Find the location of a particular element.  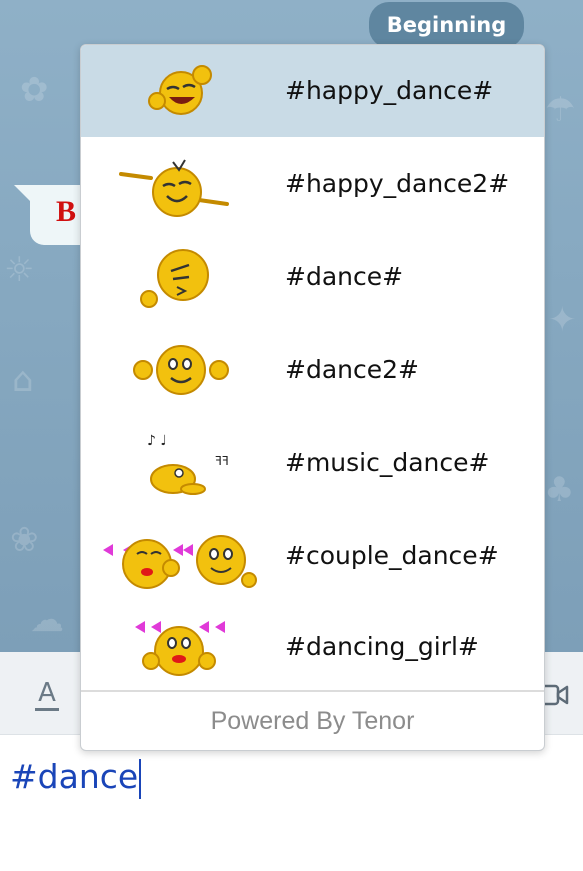

doodle-icon: ☁ is located at coordinates (47, 620).